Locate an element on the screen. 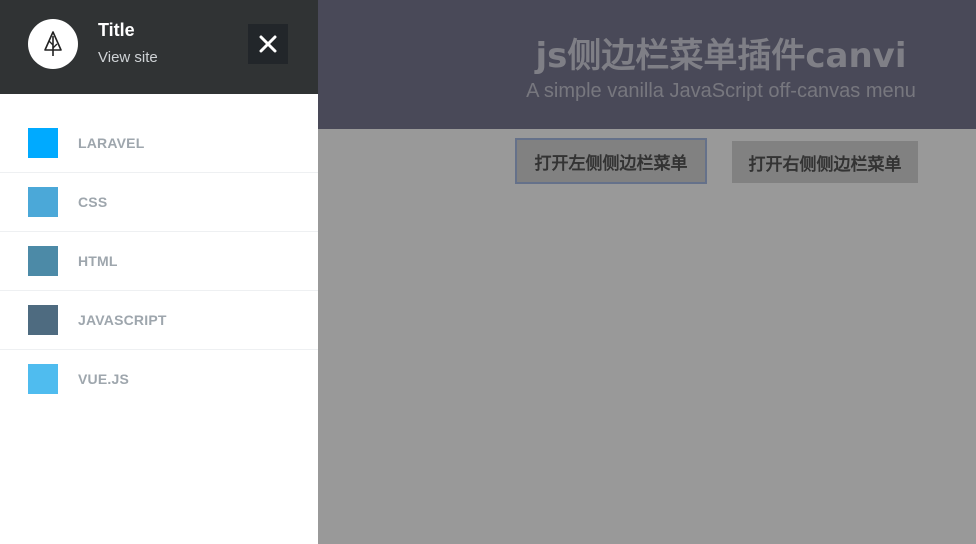 This screenshot has height=544, width=976. sidebar-item-laravel: LARAVEL is located at coordinates (159, 143).